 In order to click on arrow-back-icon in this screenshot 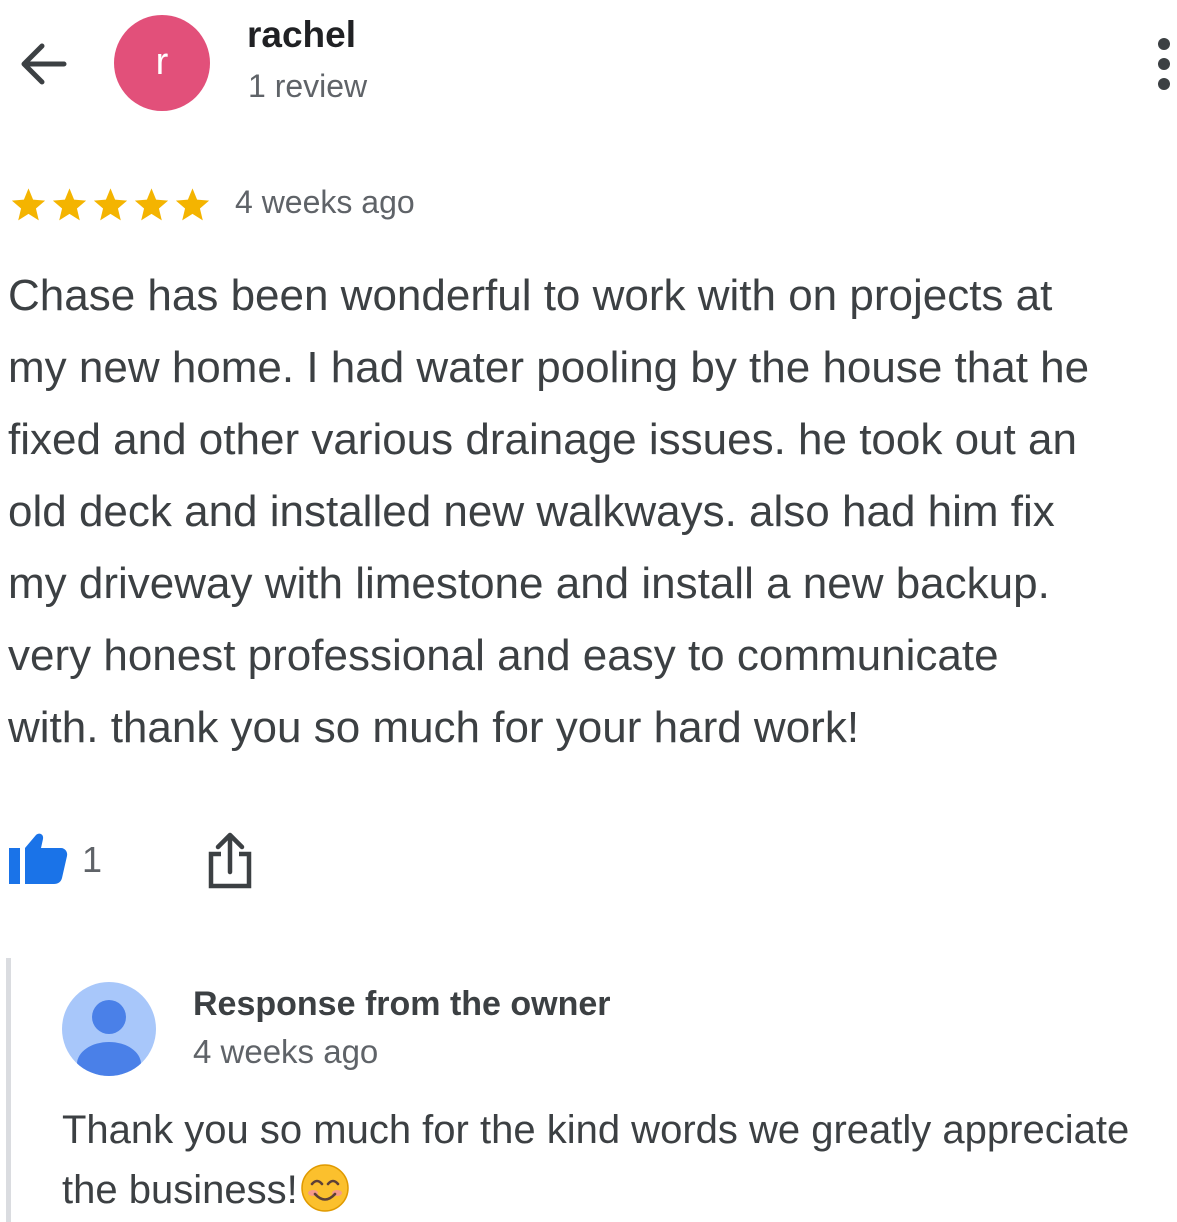, I will do `click(44, 64)`.